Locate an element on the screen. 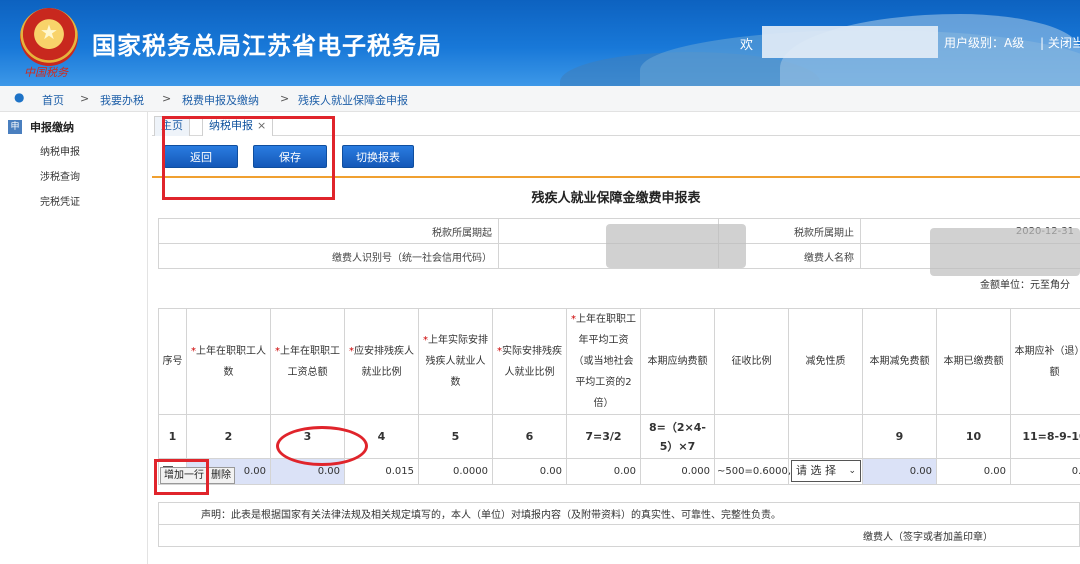  site-title: 国家税务总局江苏省电子税务局 is located at coordinates (267, 46).